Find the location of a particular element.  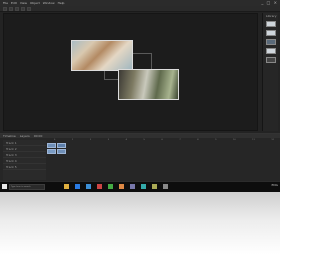

ruler-tick: 2 is located at coordinates (90, 140).